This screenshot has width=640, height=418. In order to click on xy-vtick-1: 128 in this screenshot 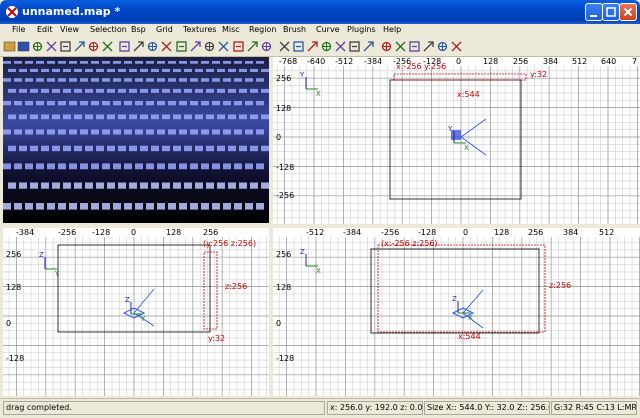, I will do `click(284, 108)`.